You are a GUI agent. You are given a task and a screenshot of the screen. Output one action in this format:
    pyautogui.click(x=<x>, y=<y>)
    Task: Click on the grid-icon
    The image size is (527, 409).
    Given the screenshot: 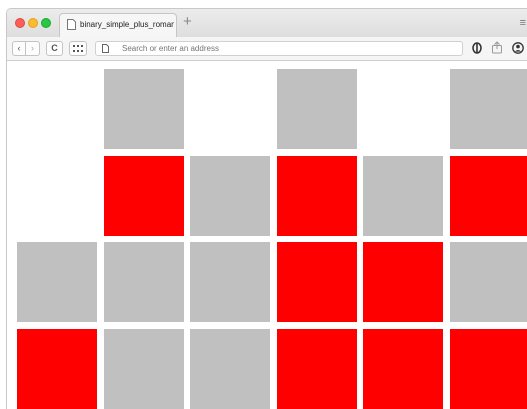 What is the action you would take?
    pyautogui.click(x=78, y=48)
    